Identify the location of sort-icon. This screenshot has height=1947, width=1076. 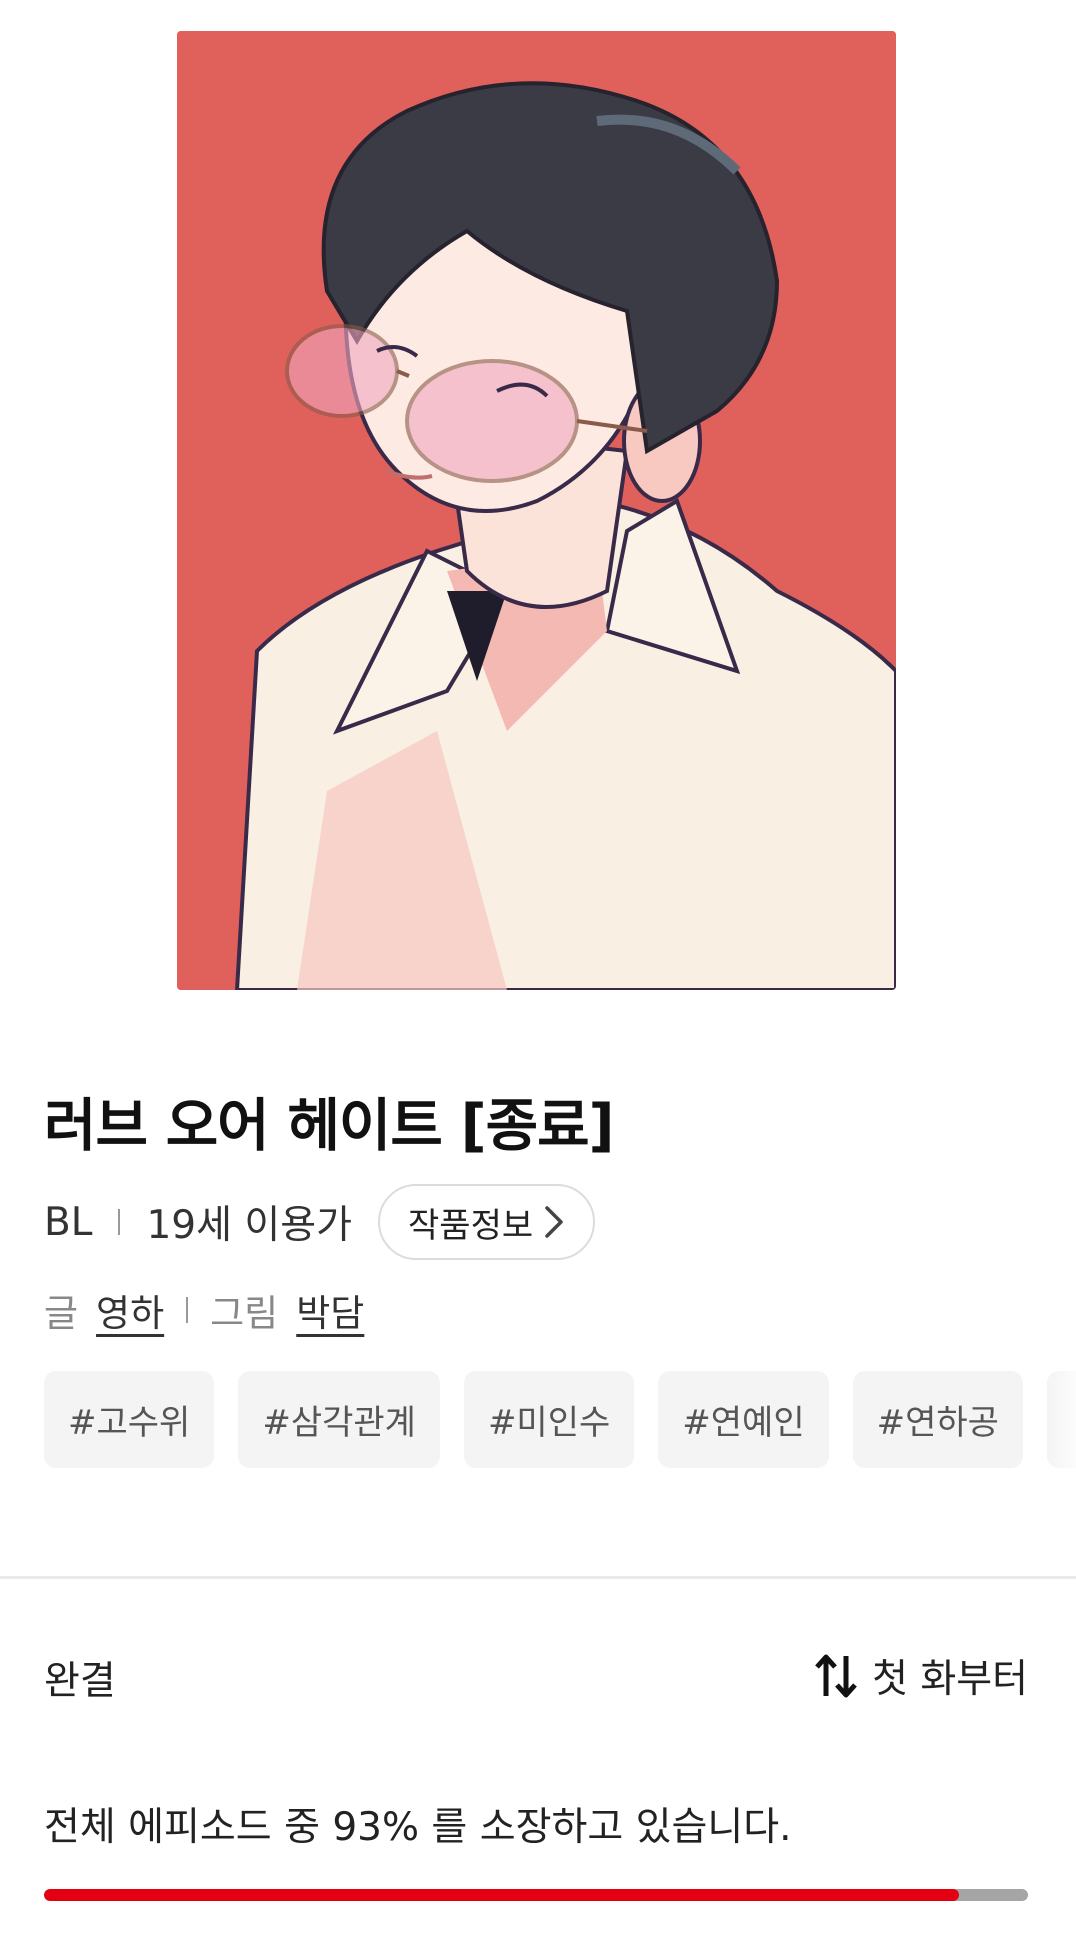
(836, 1676).